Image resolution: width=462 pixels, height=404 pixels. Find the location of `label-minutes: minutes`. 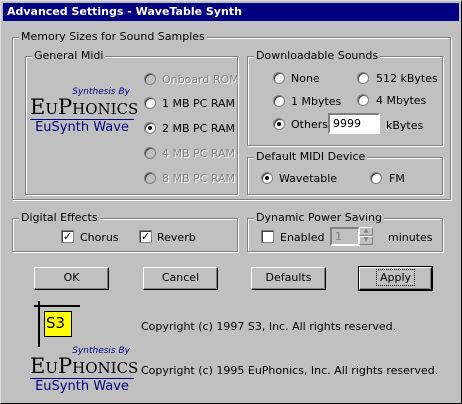

label-minutes: minutes is located at coordinates (410, 237).